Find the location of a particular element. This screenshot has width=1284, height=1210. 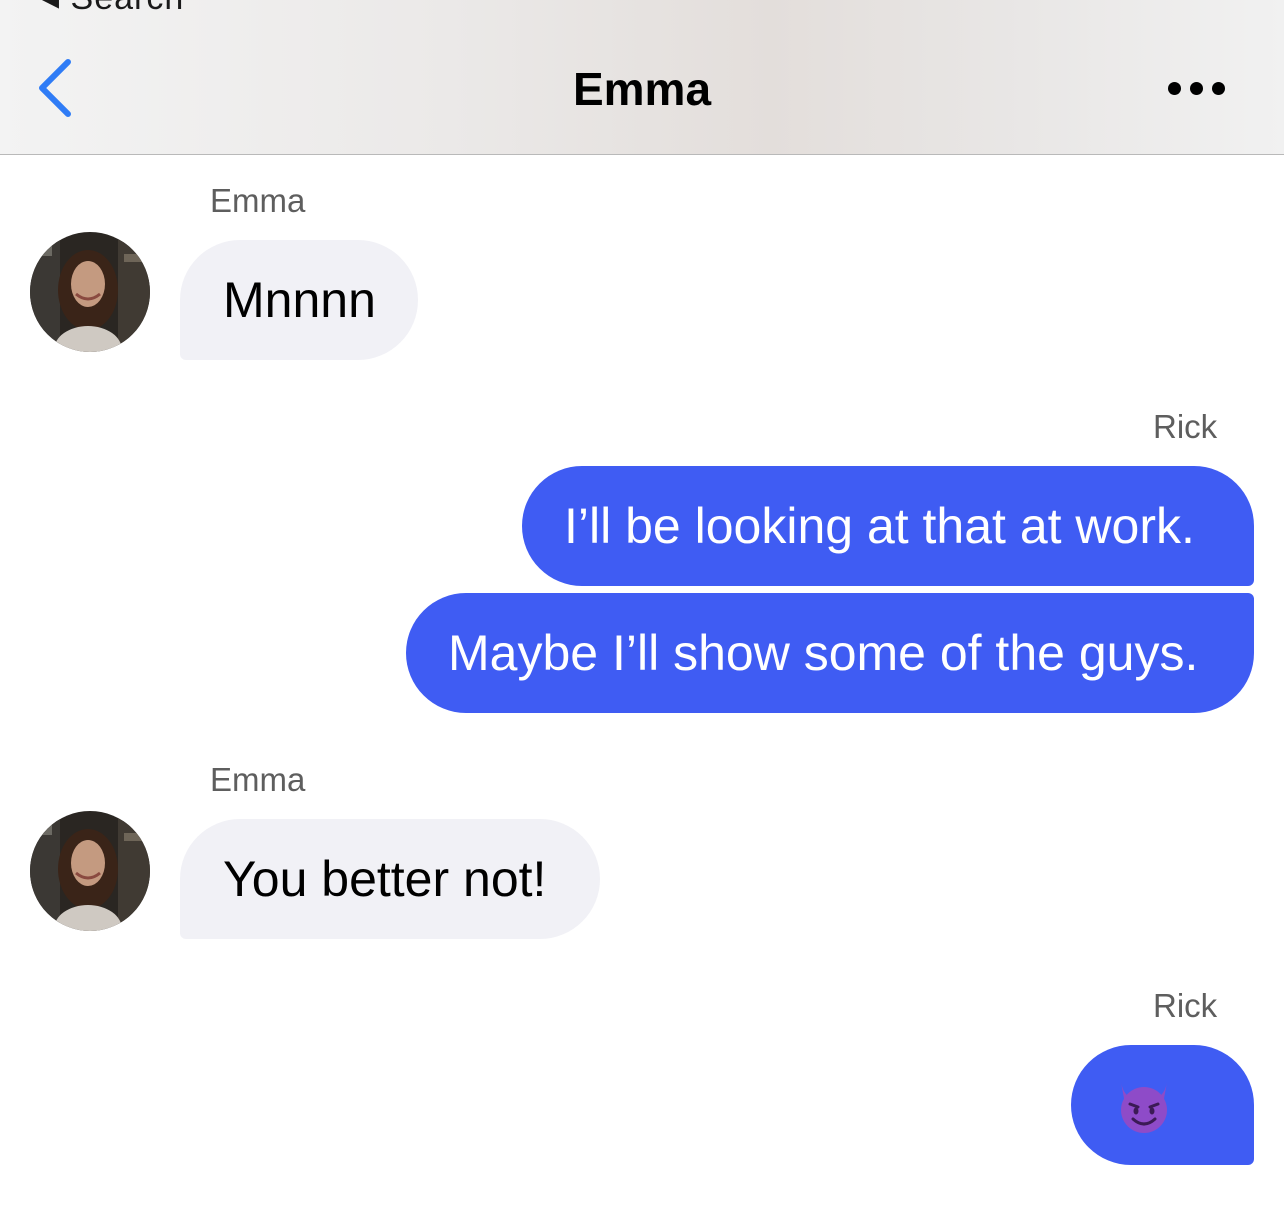

more-horizontal-icon is located at coordinates (1197, 89).